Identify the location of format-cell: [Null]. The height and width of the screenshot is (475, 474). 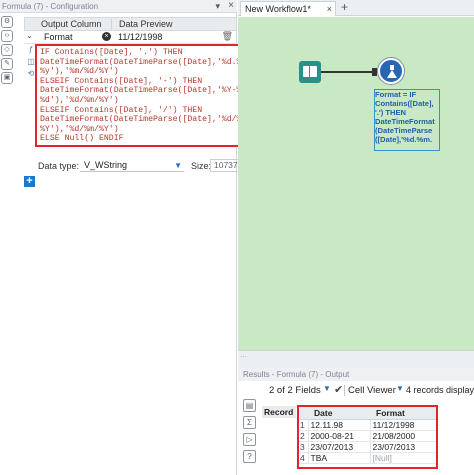
(403, 458).